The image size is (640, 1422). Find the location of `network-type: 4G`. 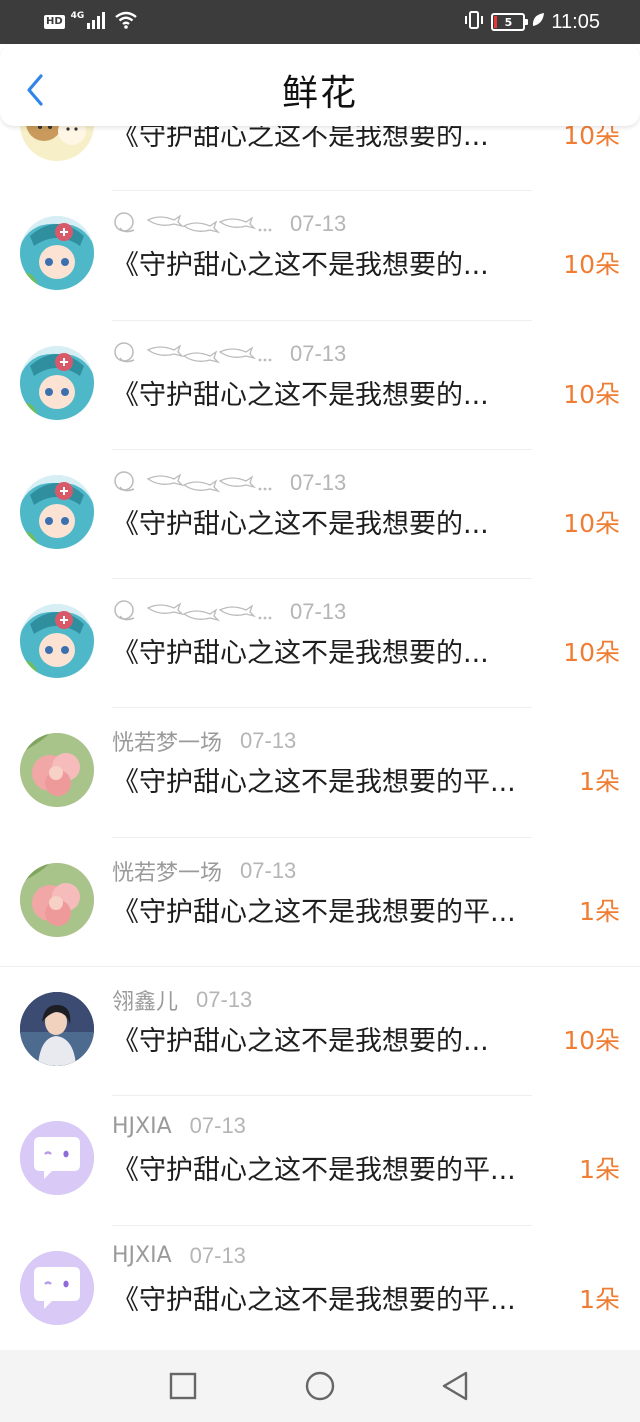

network-type: 4G is located at coordinates (77, 16).